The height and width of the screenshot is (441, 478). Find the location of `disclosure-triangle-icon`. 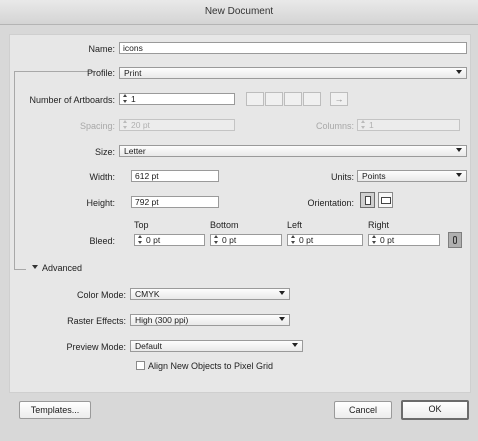

disclosure-triangle-icon is located at coordinates (35, 267).